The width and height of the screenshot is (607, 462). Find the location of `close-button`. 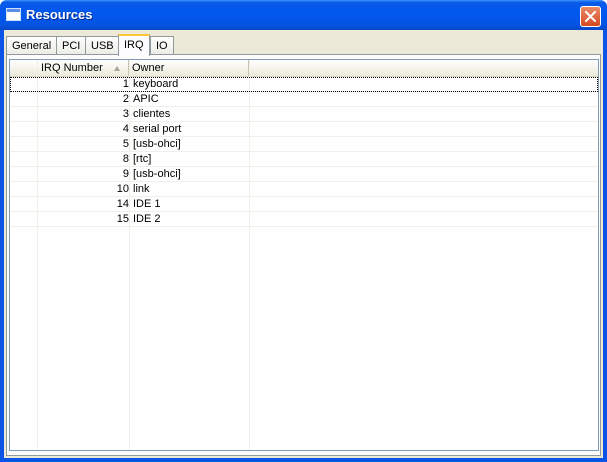

close-button is located at coordinates (590, 16).